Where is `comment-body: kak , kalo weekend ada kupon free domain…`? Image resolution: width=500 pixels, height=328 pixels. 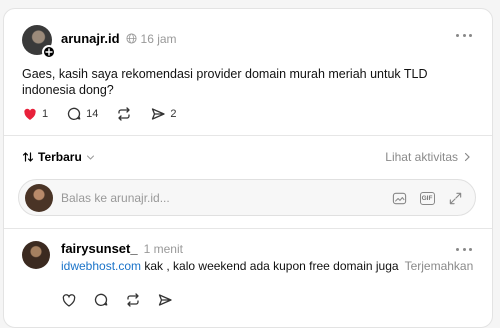
comment-body: kak , kalo weekend ada kupon free domain… is located at coordinates (270, 266).